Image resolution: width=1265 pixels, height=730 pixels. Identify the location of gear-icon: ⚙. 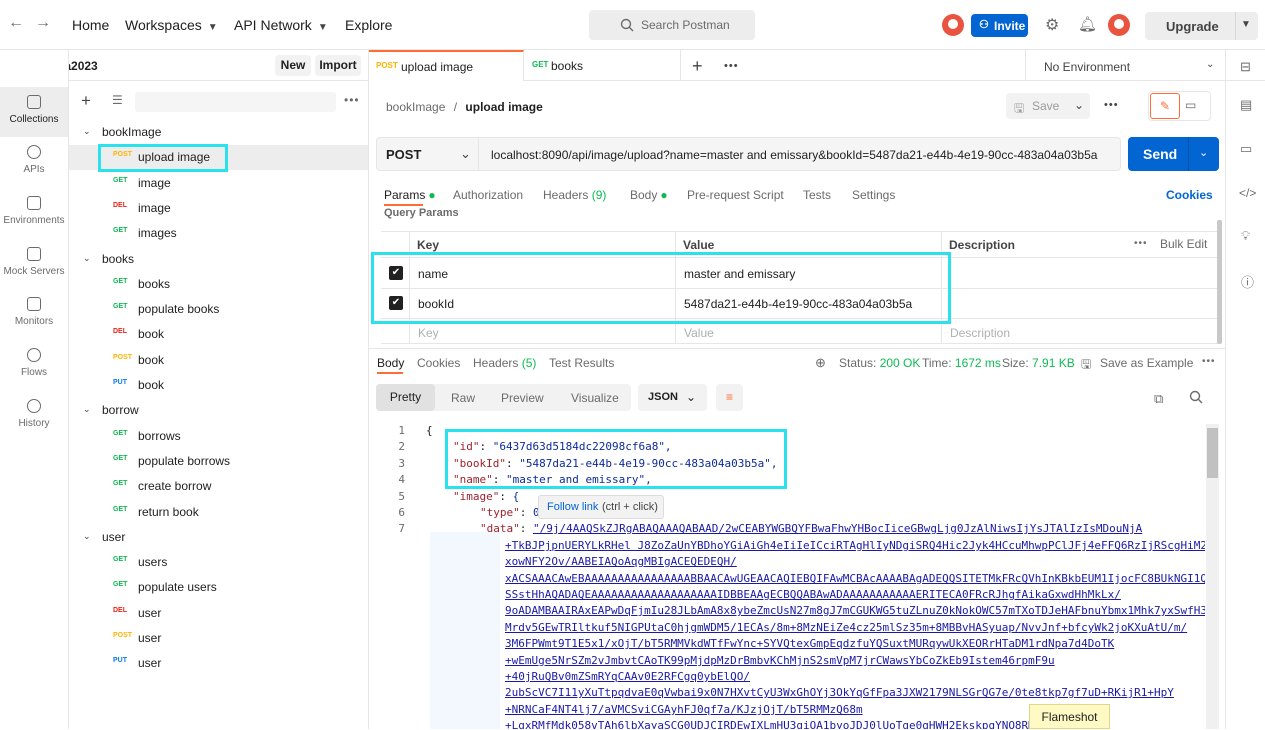
(1052, 25).